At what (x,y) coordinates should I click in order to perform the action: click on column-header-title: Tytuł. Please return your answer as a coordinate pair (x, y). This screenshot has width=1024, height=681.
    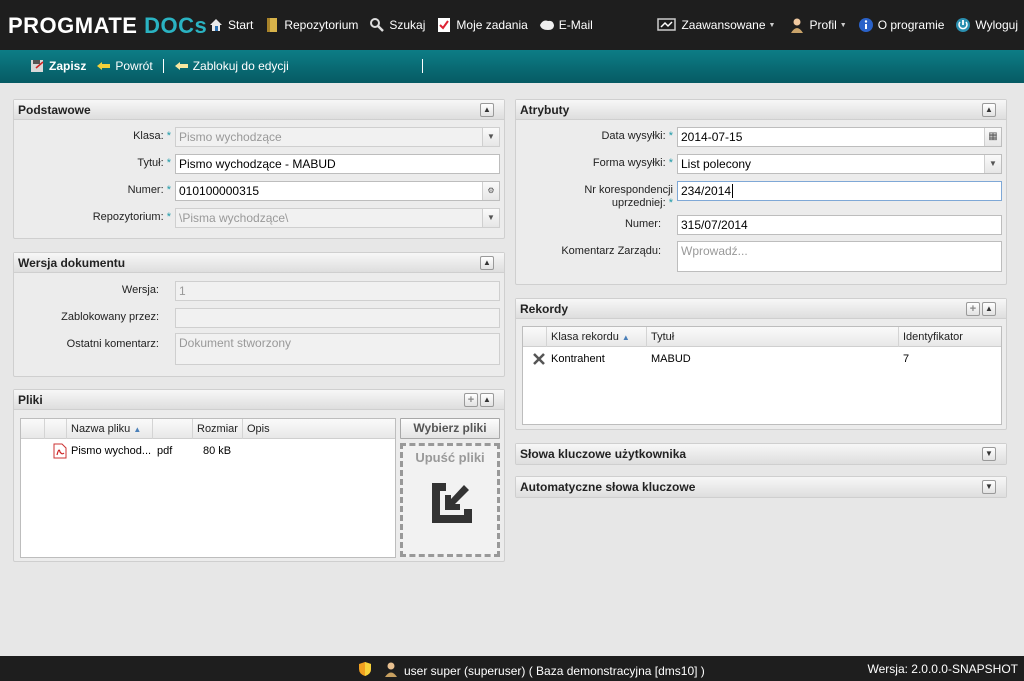
    Looking at the image, I should click on (773, 337).